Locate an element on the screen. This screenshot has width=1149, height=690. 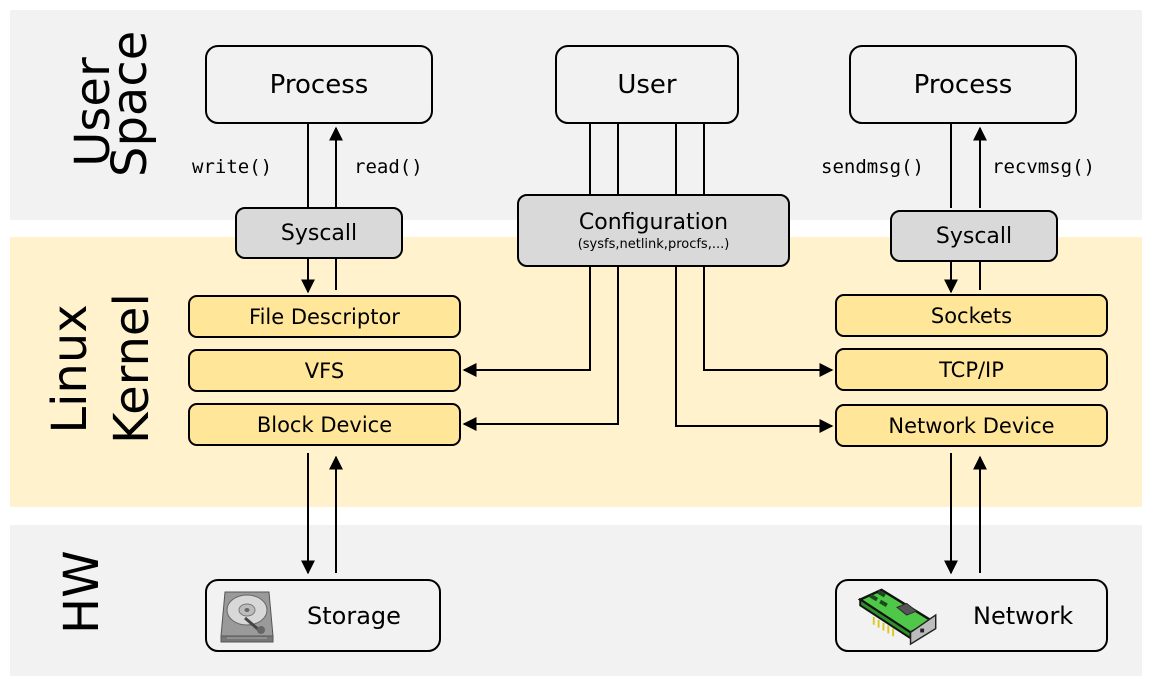
config-to-block-arrow is located at coordinates (540, 348).